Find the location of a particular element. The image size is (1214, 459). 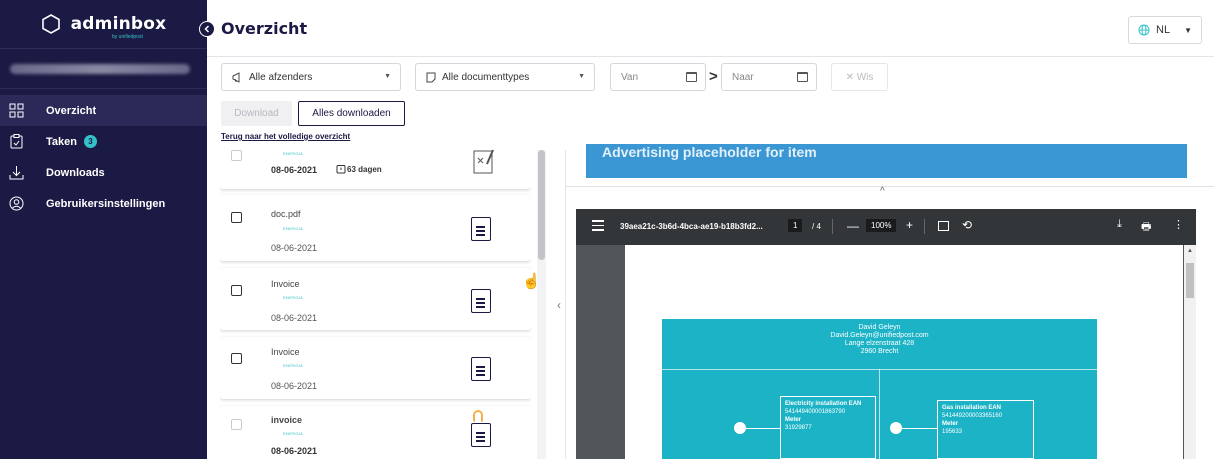

list-item: doc.pdf ENERGIA 08-06-2021 is located at coordinates (375, 228).